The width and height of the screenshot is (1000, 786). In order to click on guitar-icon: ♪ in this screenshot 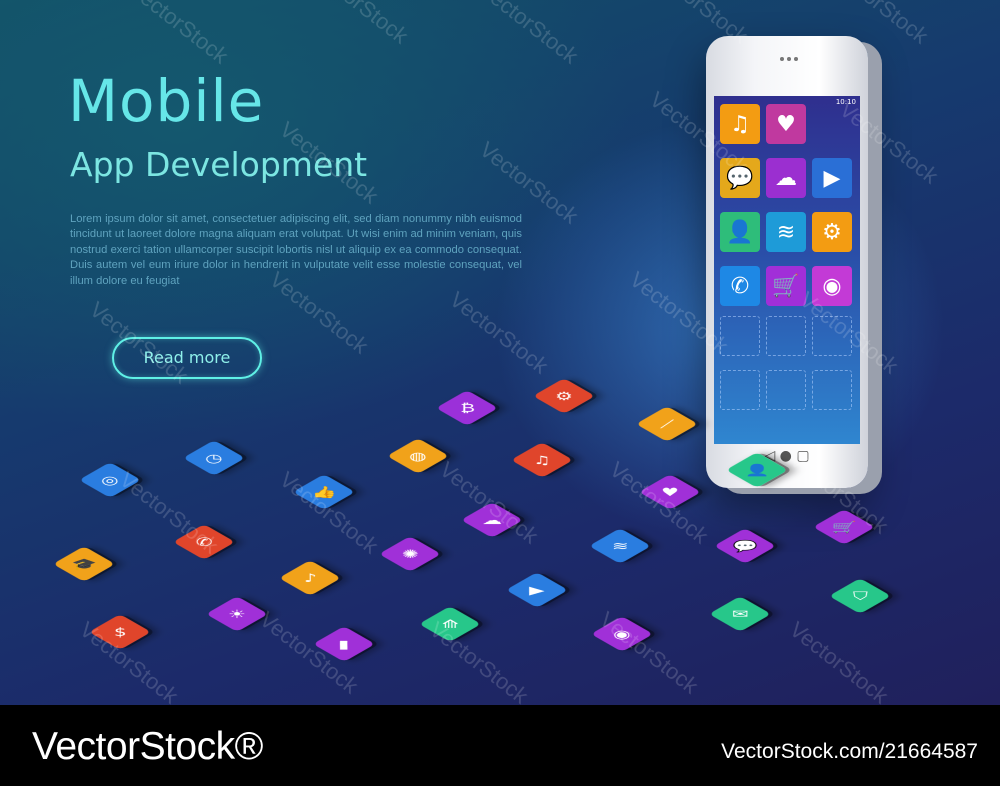, I will do `click(310, 578)`.